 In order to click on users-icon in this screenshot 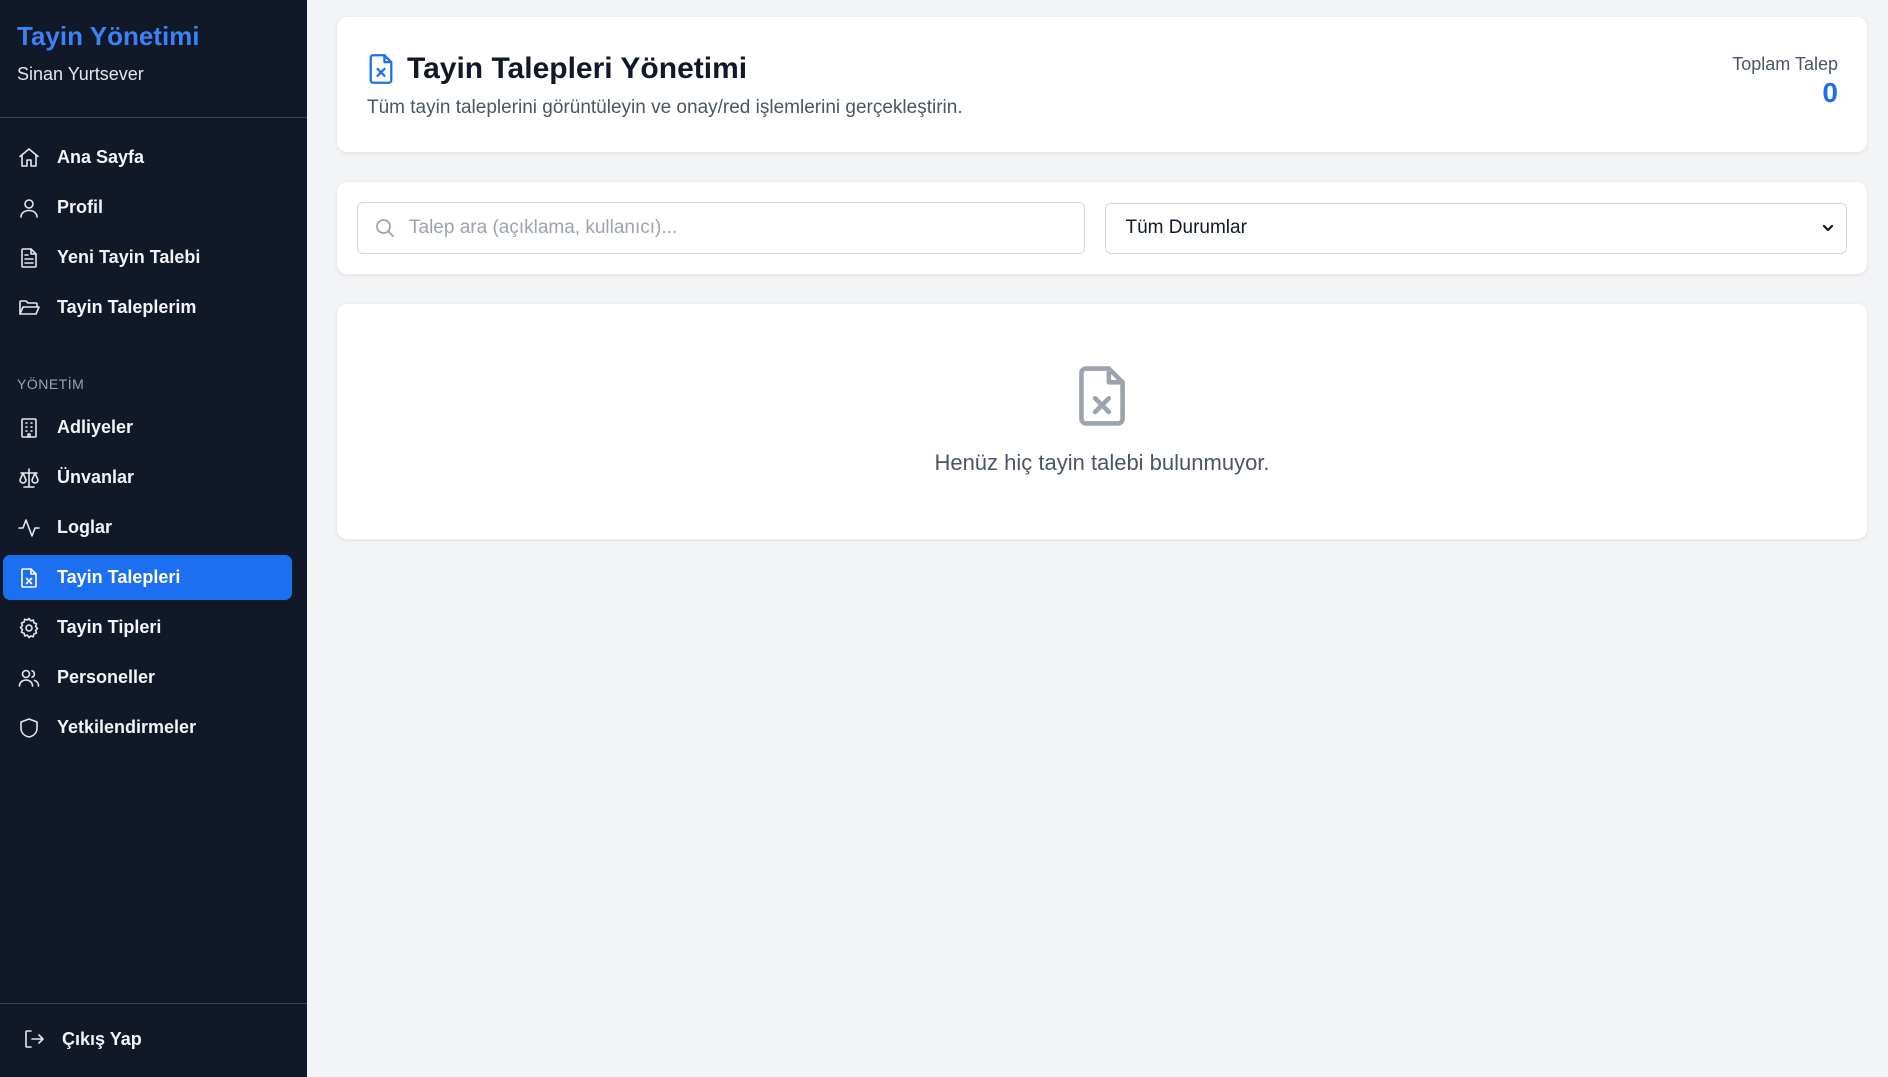, I will do `click(29, 678)`.